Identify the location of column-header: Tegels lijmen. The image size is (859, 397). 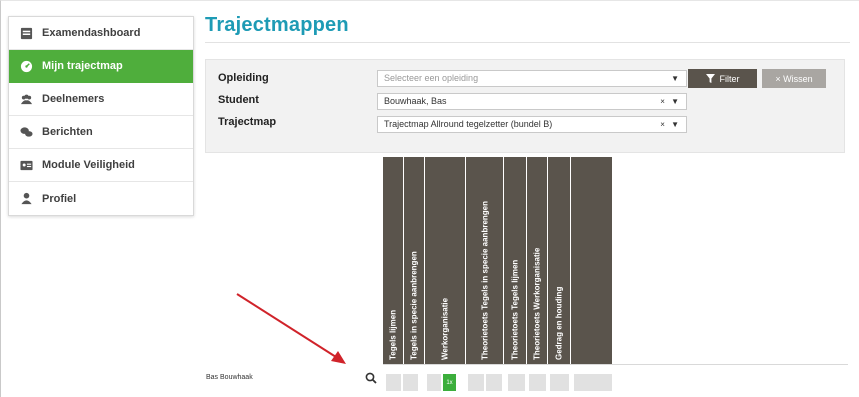
(393, 260).